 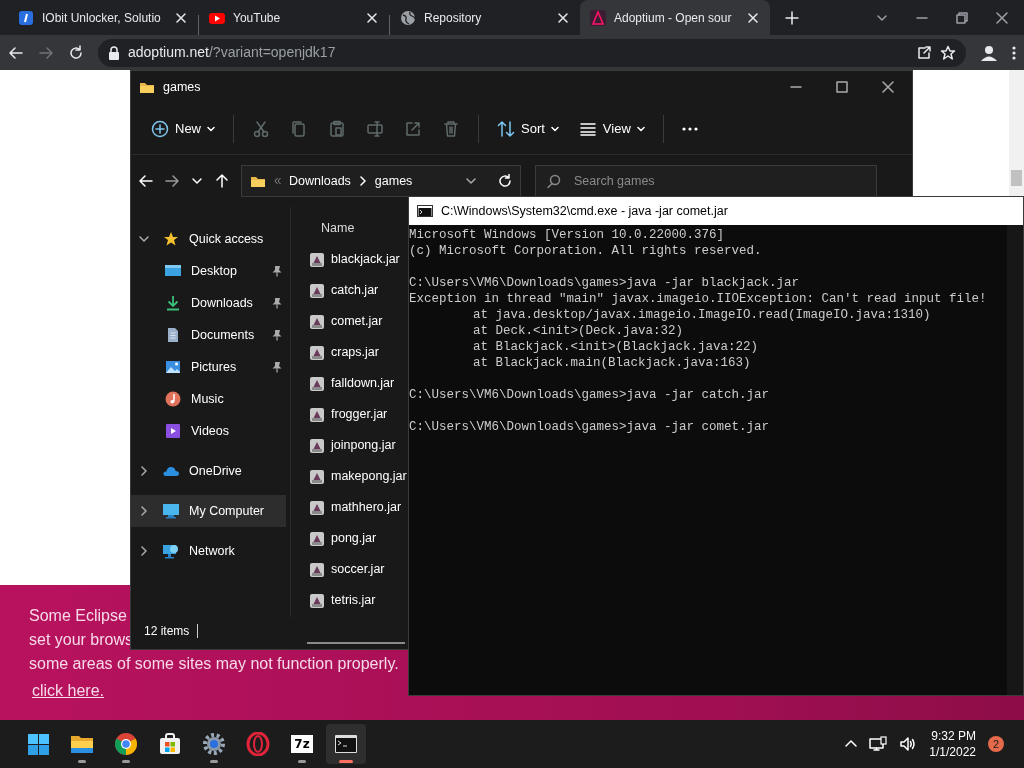 What do you see at coordinates (355, 352) in the screenshot?
I see `file-name: craps.jar` at bounding box center [355, 352].